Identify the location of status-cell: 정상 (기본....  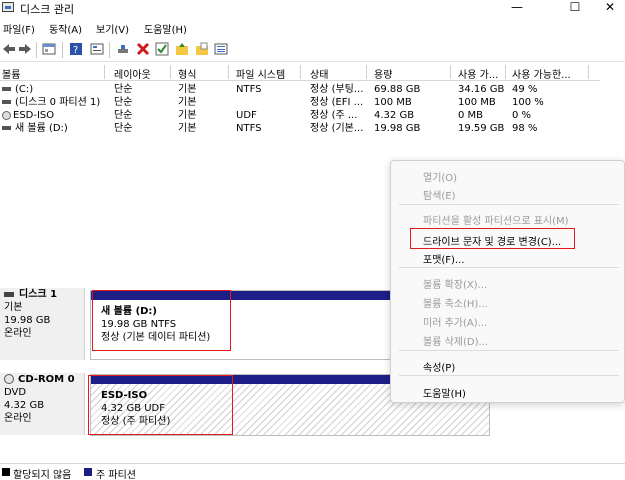
(337, 128).